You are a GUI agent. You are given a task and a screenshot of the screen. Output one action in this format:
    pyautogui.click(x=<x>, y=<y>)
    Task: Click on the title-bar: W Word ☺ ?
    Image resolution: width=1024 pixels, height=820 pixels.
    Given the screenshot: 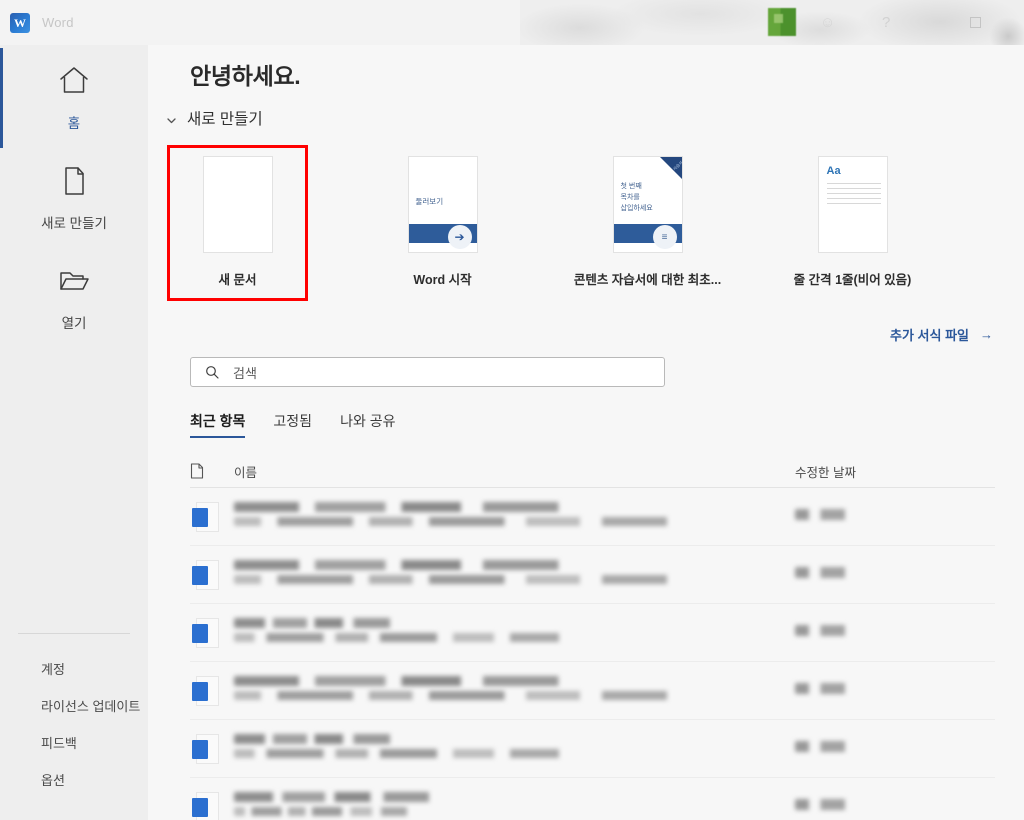 What is the action you would take?
    pyautogui.click(x=512, y=22)
    